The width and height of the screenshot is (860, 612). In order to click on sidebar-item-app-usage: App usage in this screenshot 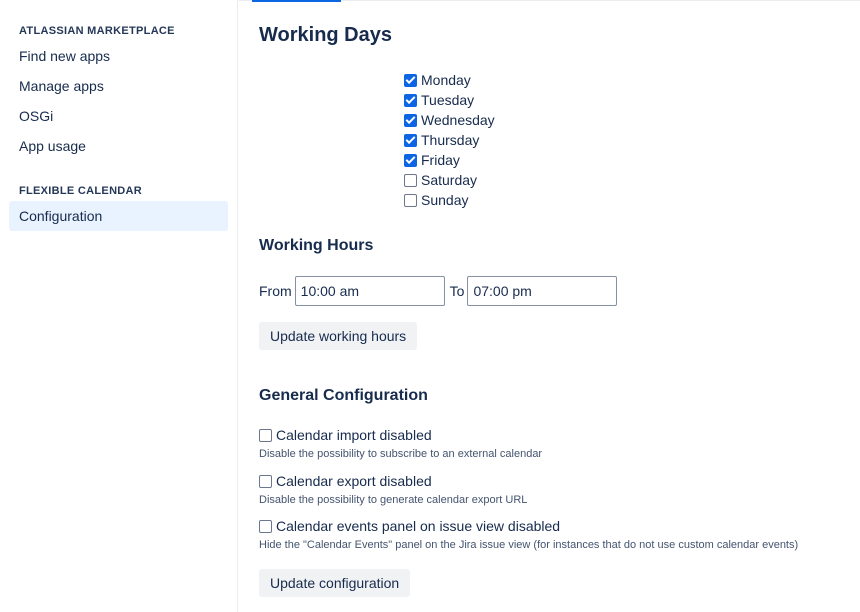, I will do `click(118, 146)`.